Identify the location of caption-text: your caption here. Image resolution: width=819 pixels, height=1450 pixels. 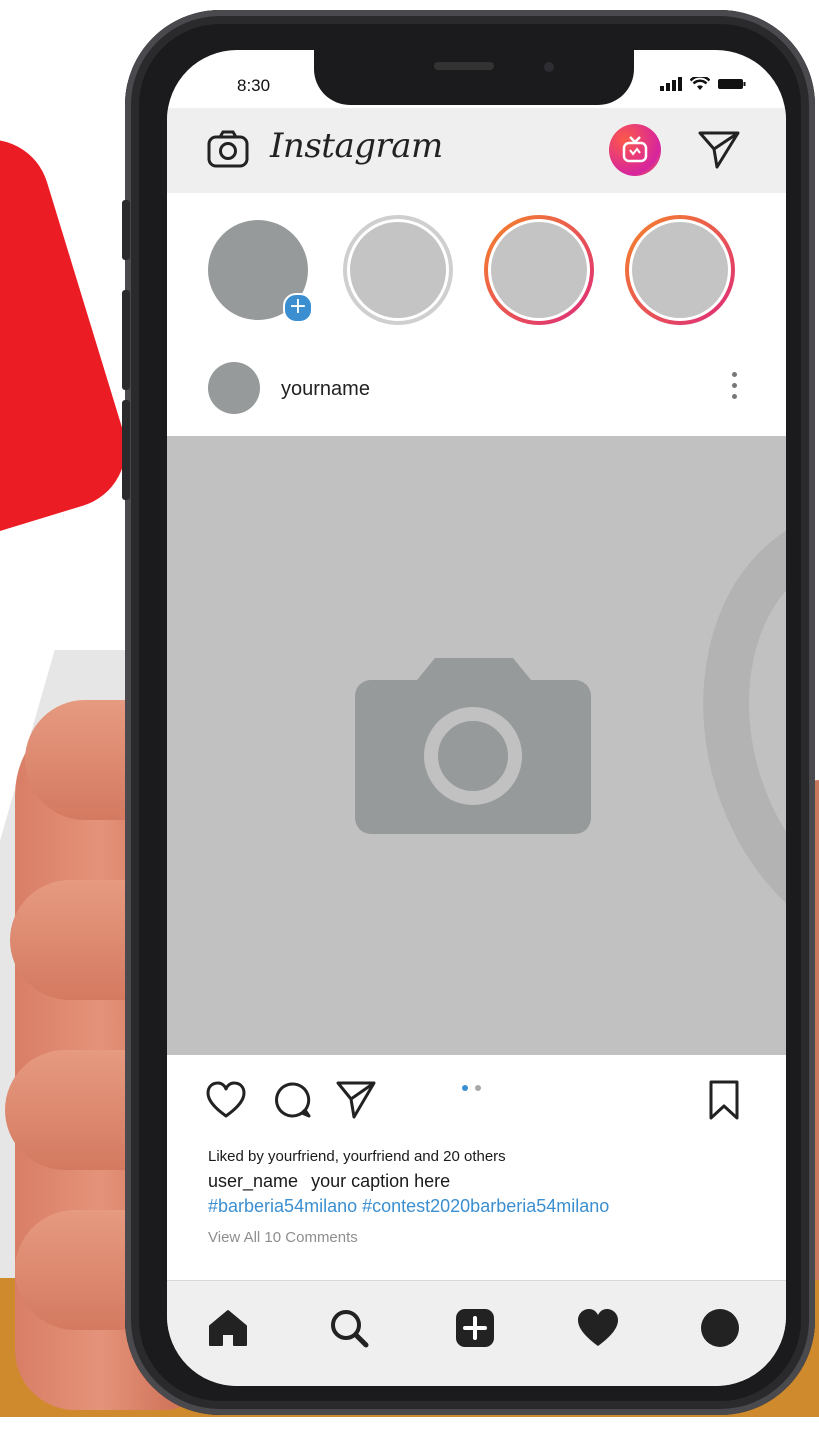
(381, 1181).